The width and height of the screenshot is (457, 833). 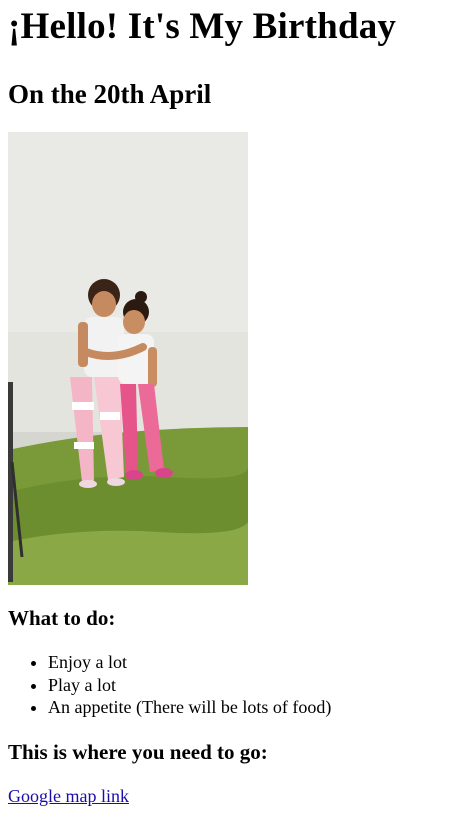 I want to click on page-title: ¡Hello! It's My Birthday, so click(x=202, y=26).